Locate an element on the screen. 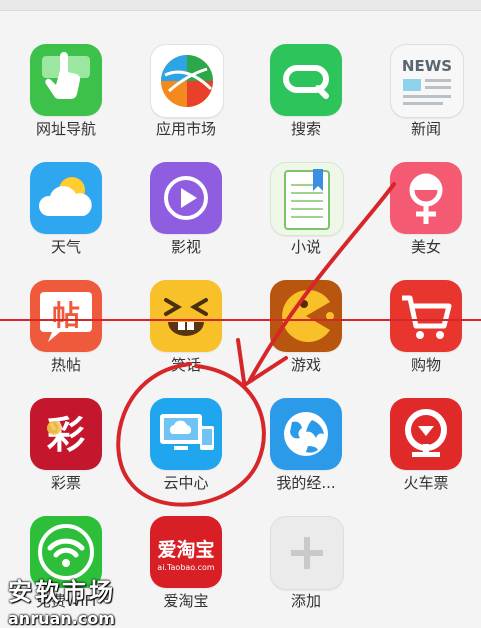 This screenshot has height=628, width=481. hot-post-icon: 帖 is located at coordinates (66, 316).